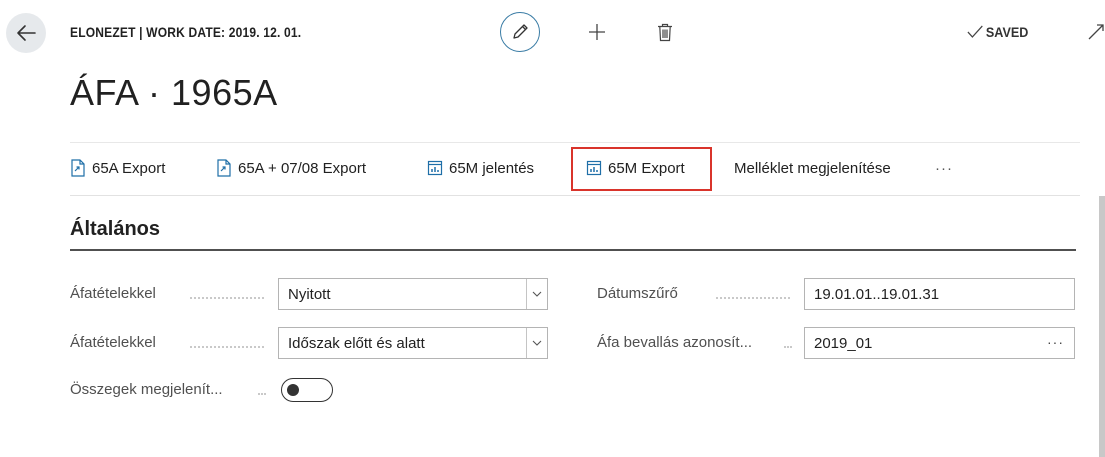  I want to click on more-actions-button: ···, so click(944, 168).